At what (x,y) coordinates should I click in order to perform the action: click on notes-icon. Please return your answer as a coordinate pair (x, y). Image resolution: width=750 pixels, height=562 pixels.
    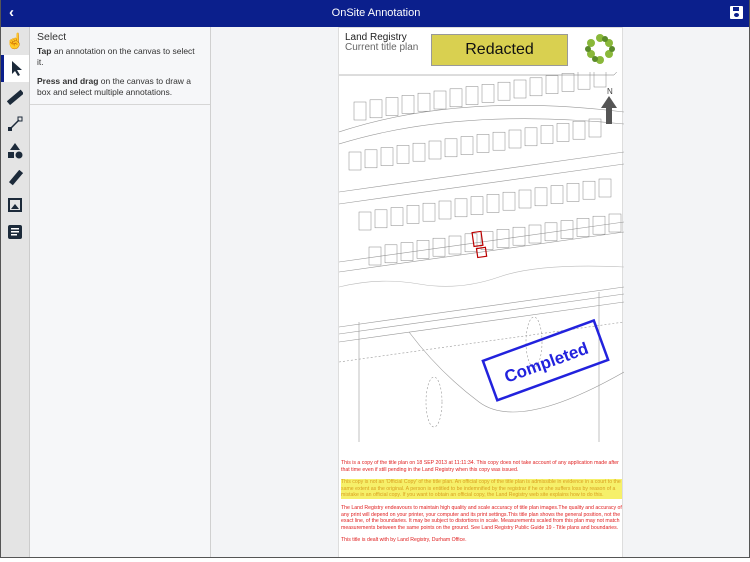
    Looking at the image, I should click on (15, 231).